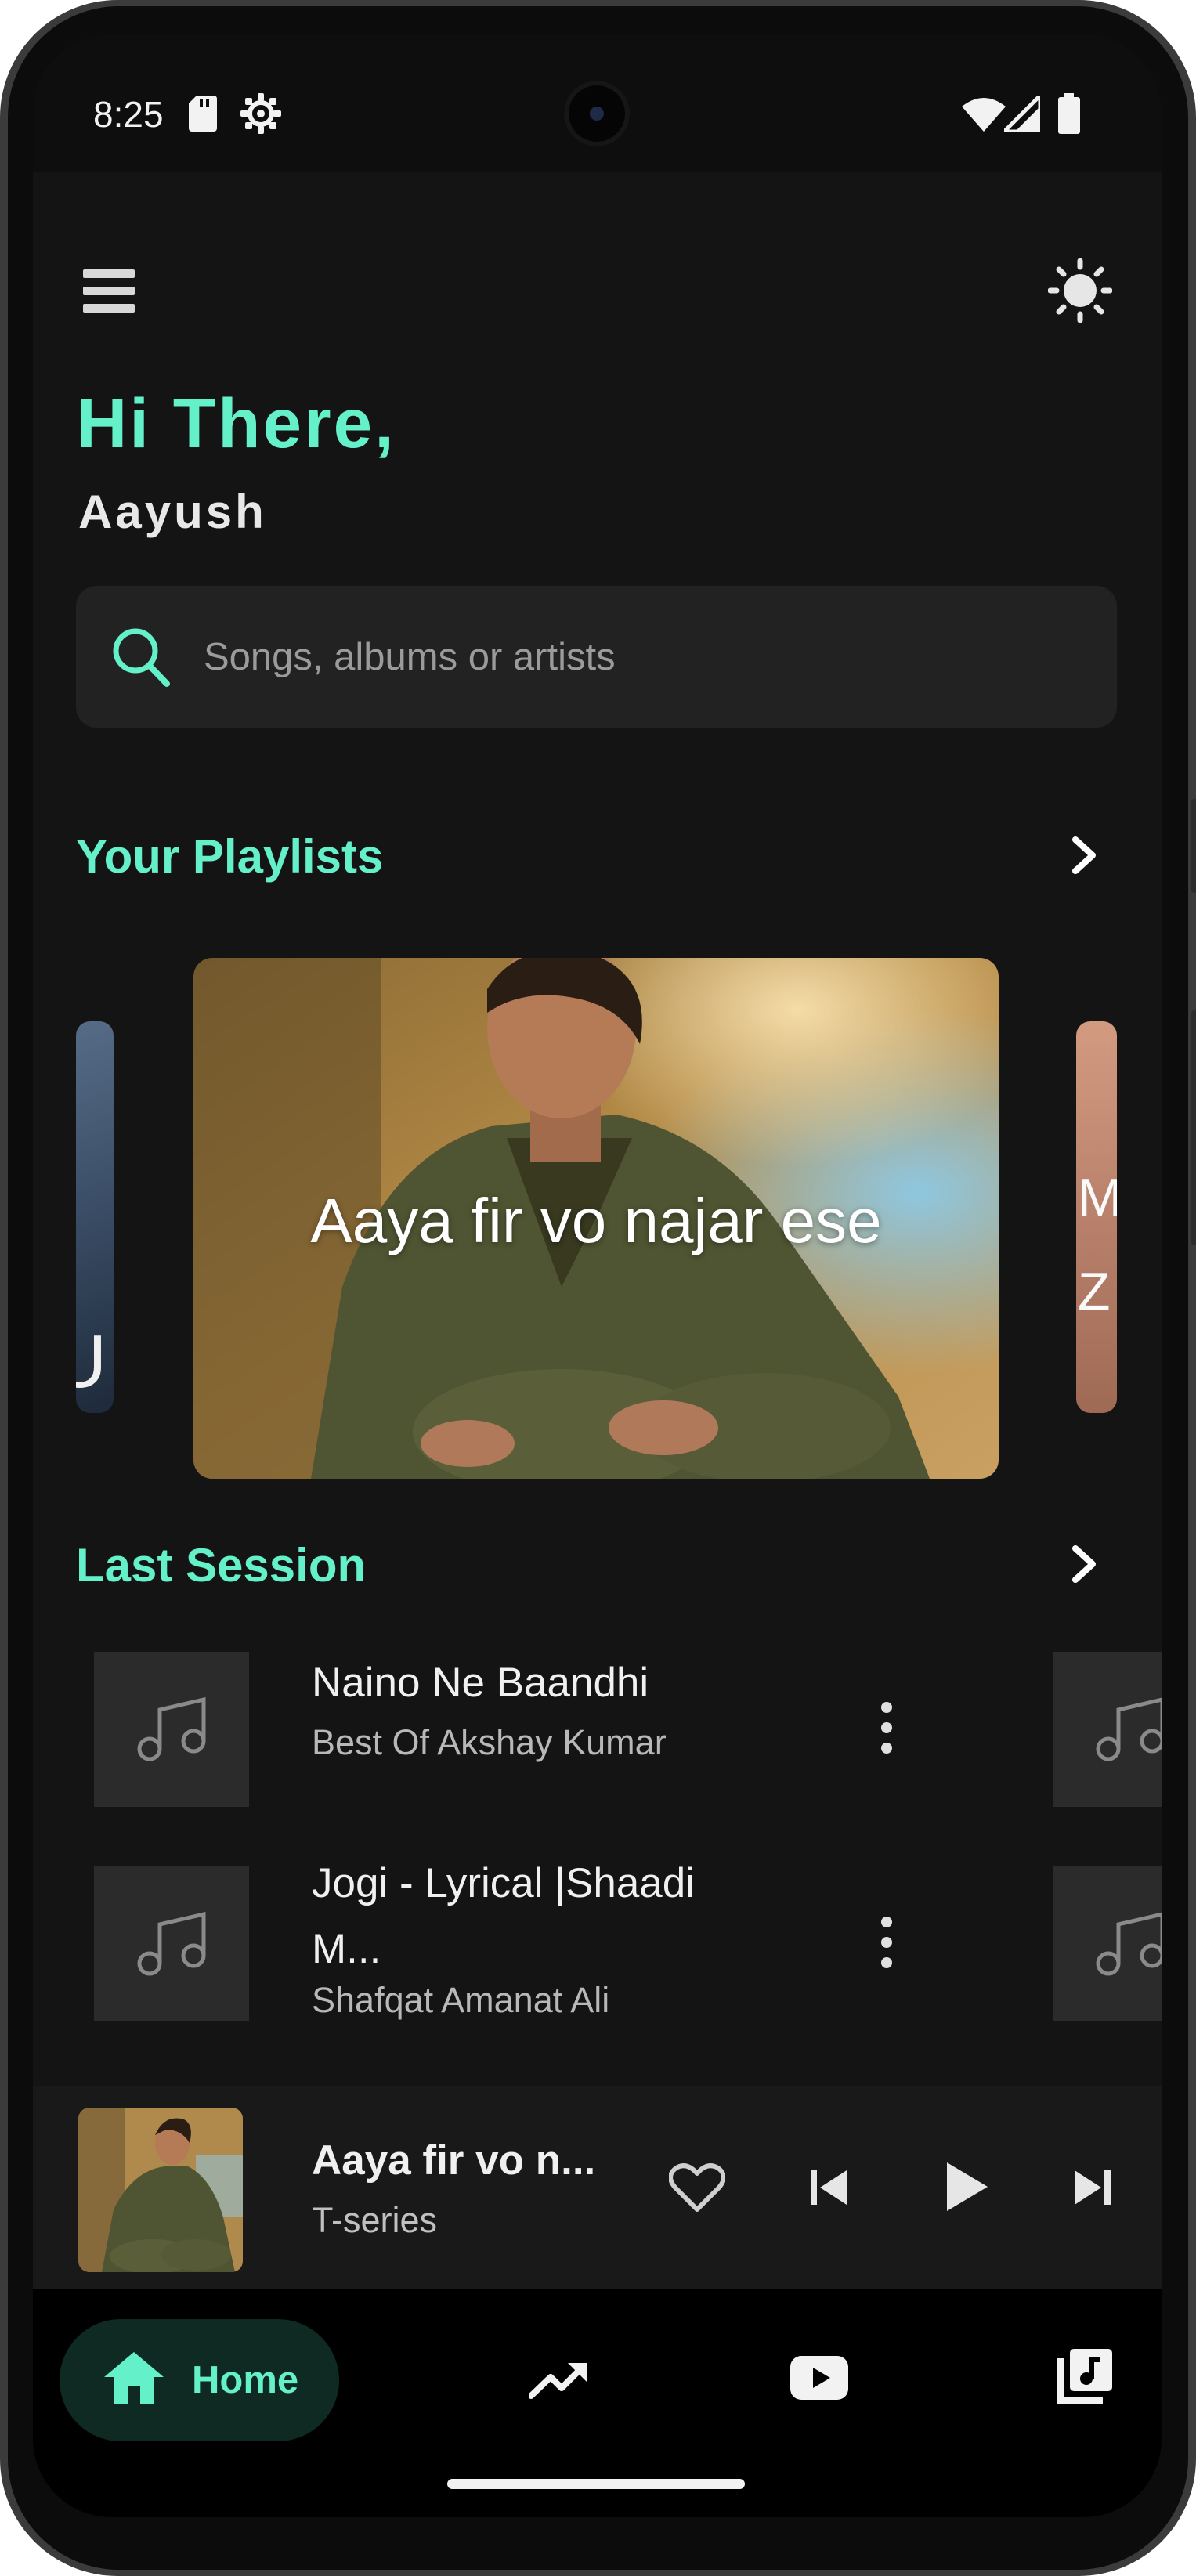 The height and width of the screenshot is (2576, 1196). I want to click on heart-icon, so click(697, 2187).